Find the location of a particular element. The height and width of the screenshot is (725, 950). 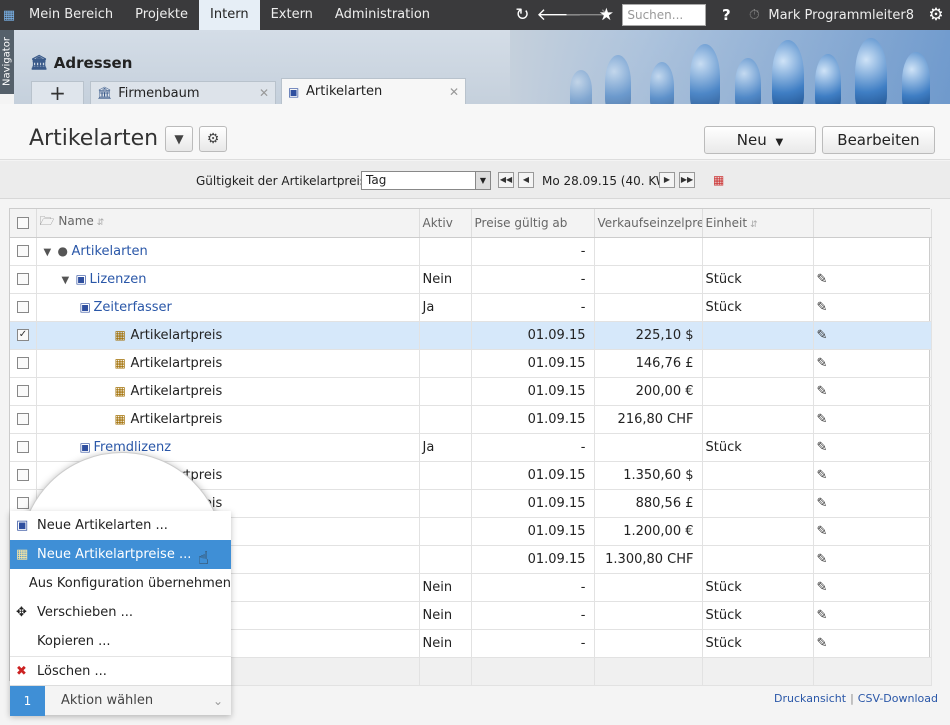

table-row: ▦ Artikelartpreis 01.09.15 200,00 € ✎ is located at coordinates (471, 391).